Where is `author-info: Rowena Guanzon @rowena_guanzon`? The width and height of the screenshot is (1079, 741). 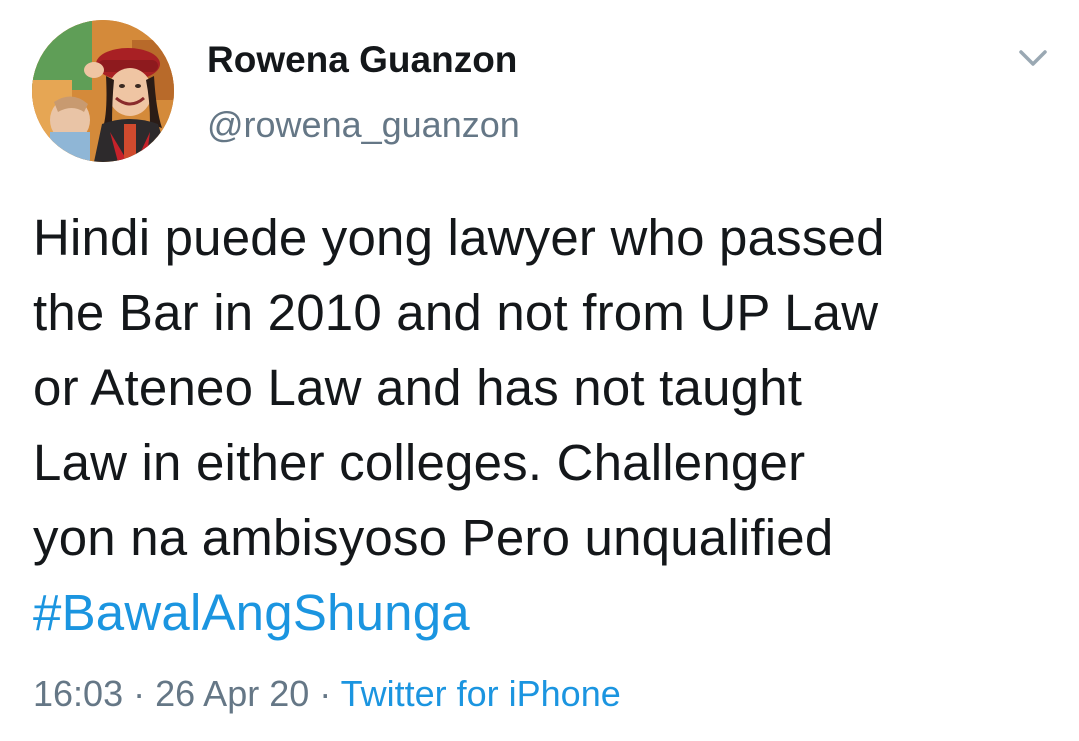
author-info: Rowena Guanzon @rowena_guanzon is located at coordinates (363, 92).